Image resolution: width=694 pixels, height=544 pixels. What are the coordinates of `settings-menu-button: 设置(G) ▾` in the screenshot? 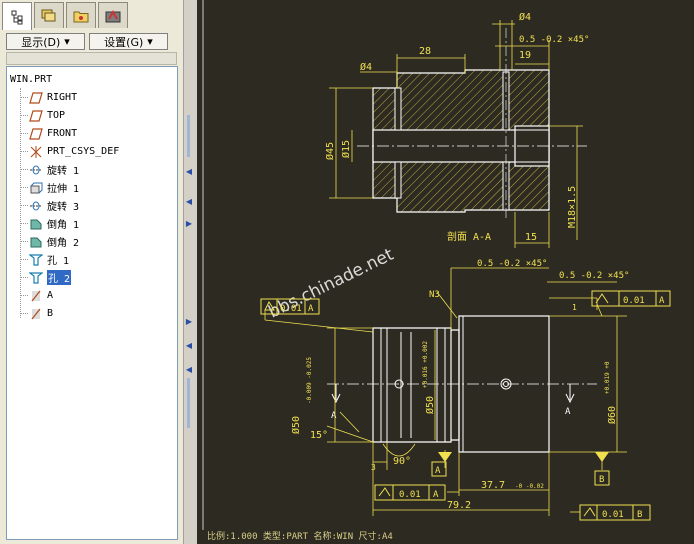 It's located at (128, 41).